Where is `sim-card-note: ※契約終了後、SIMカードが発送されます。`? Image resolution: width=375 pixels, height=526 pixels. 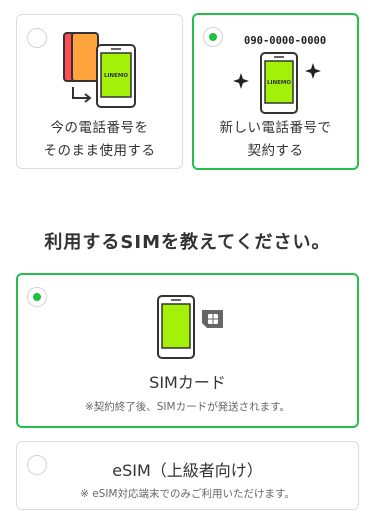 sim-card-note: ※契約終了後、SIMカードが発送されます。 is located at coordinates (187, 407).